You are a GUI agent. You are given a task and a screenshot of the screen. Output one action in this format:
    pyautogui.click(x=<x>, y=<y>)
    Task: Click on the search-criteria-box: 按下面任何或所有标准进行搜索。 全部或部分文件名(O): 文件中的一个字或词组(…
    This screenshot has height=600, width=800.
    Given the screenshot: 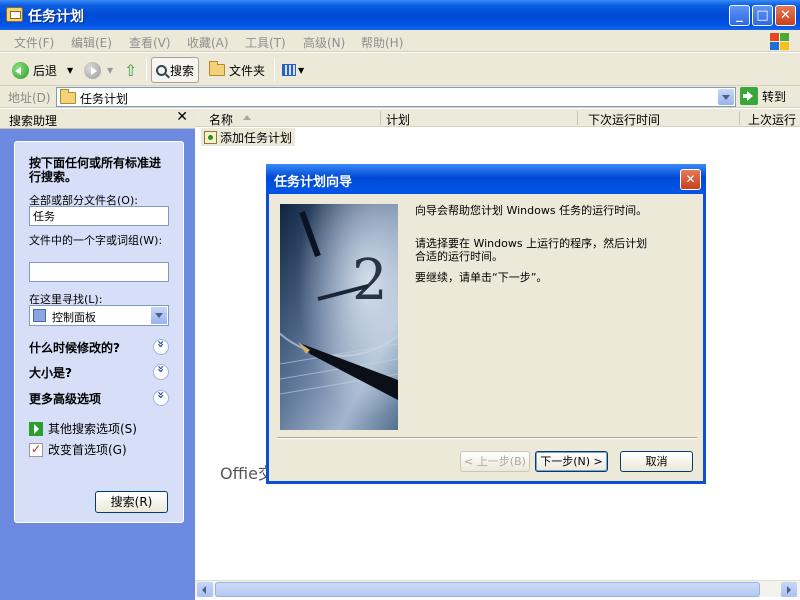 What is the action you would take?
    pyautogui.click(x=99, y=332)
    